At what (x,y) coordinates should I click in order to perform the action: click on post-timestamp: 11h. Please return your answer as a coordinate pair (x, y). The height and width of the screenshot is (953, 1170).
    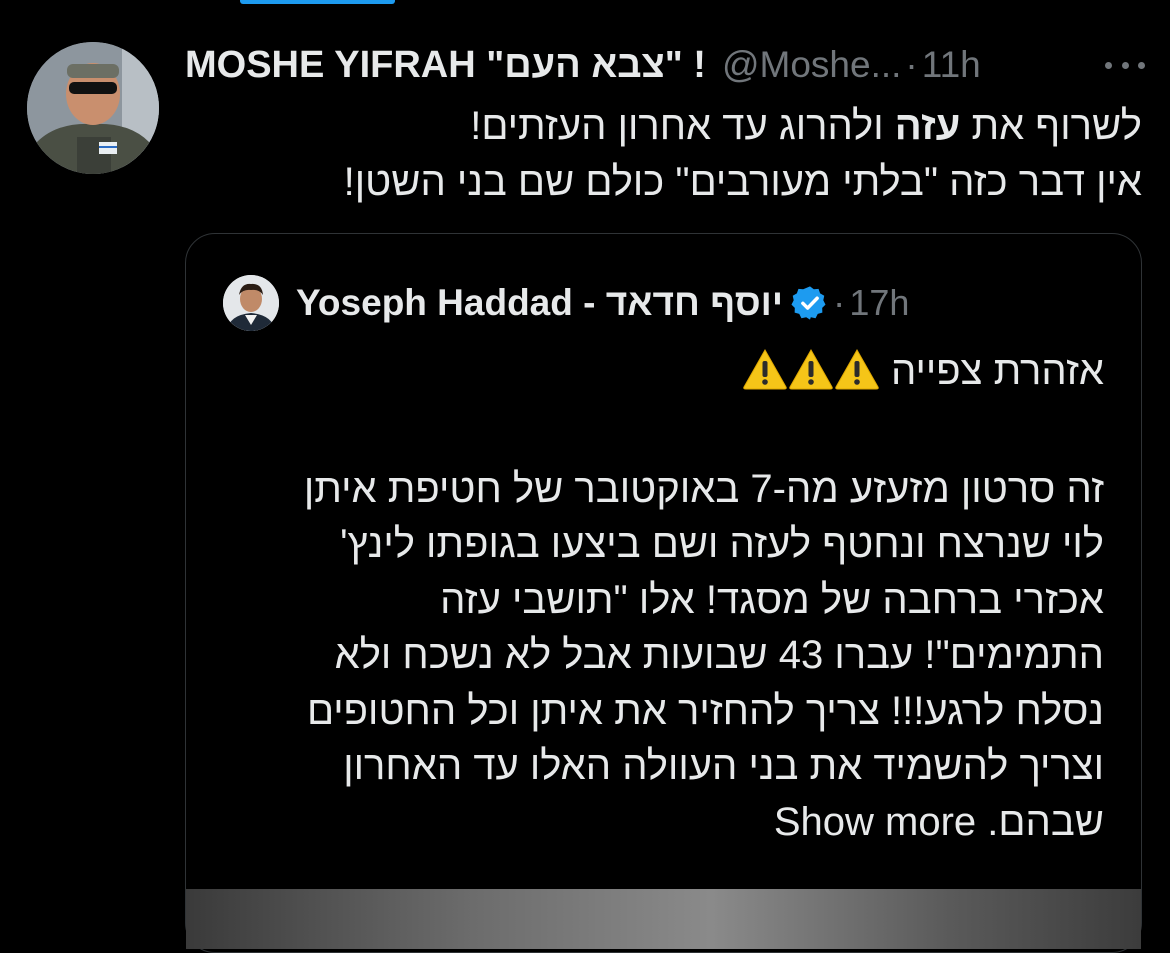
    Looking at the image, I should click on (951, 65).